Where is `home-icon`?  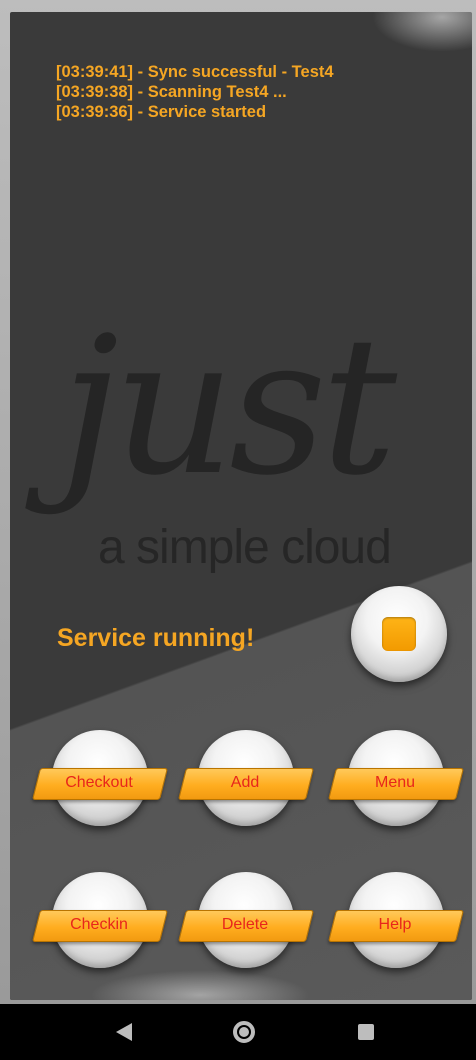 home-icon is located at coordinates (244, 1032).